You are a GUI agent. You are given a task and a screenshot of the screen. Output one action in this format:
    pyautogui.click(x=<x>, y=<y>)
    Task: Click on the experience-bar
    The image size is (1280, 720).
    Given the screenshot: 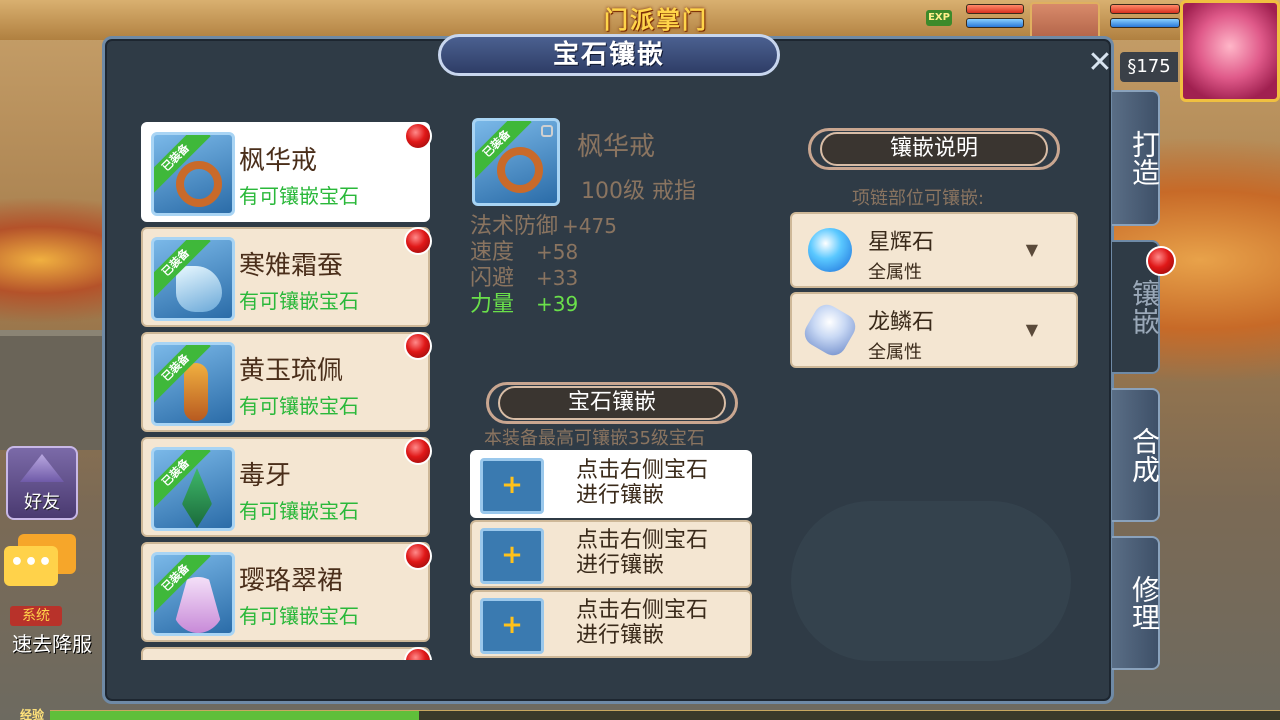 What is the action you would take?
    pyautogui.click(x=665, y=715)
    